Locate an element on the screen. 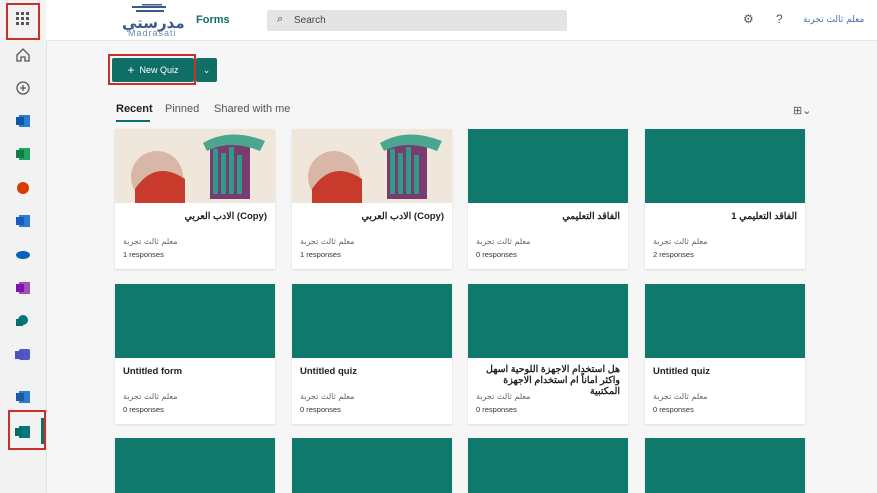  tab-pinned: Pinned is located at coordinates (182, 109).